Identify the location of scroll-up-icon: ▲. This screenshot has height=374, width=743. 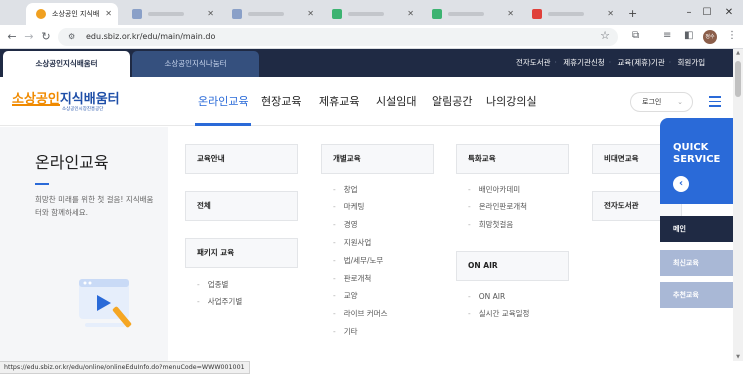
(738, 53).